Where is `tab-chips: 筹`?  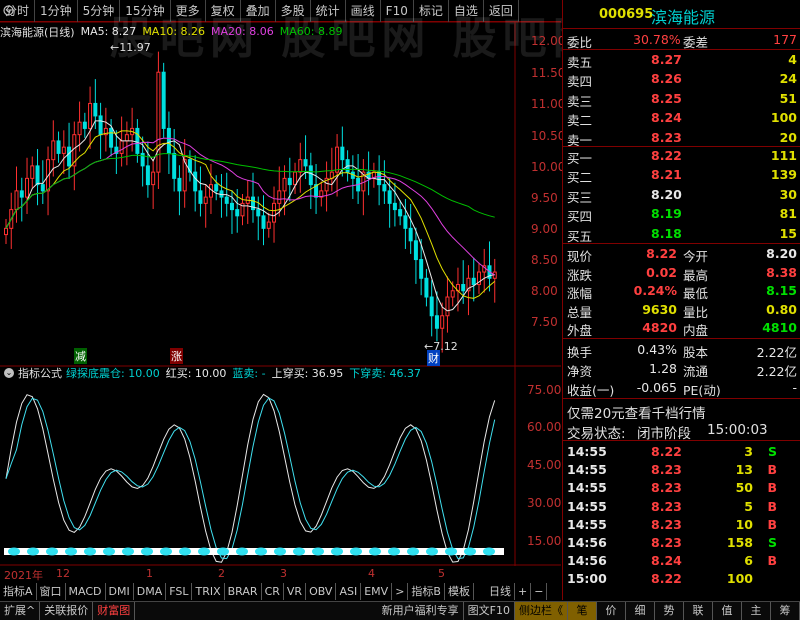
tab-chips: 筹 is located at coordinates (785, 611).